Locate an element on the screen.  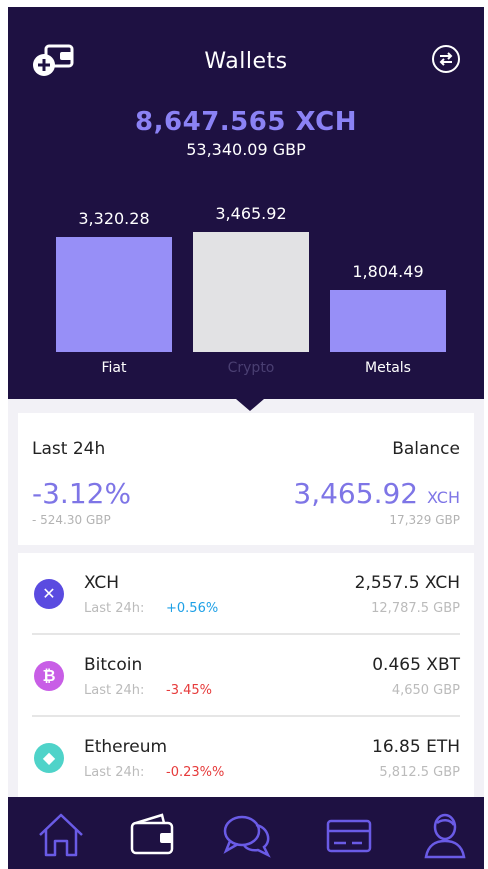
bar-value-label: 3,320.28 is located at coordinates (114, 219).